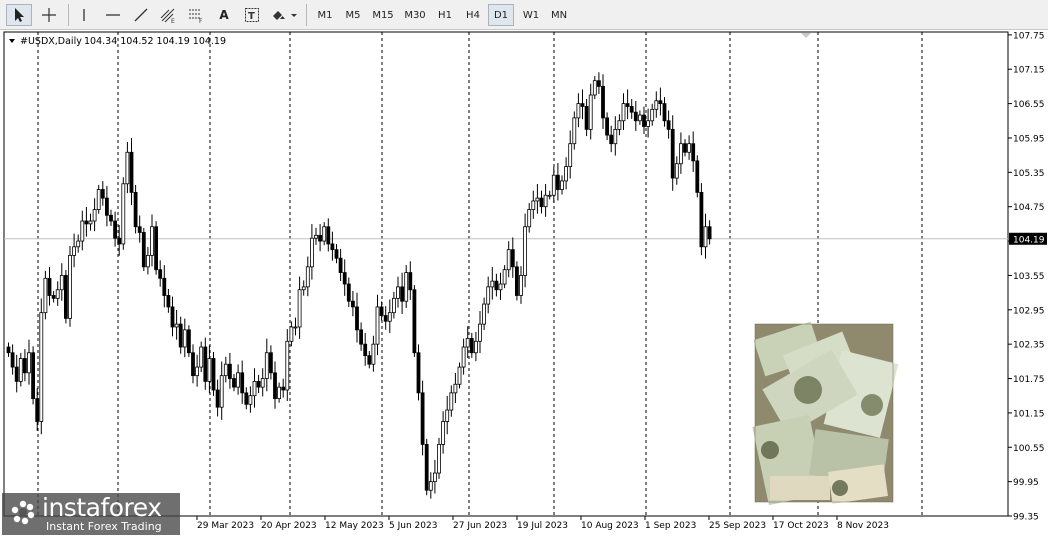  I want to click on timeframe-m30-button: M30, so click(415, 15).